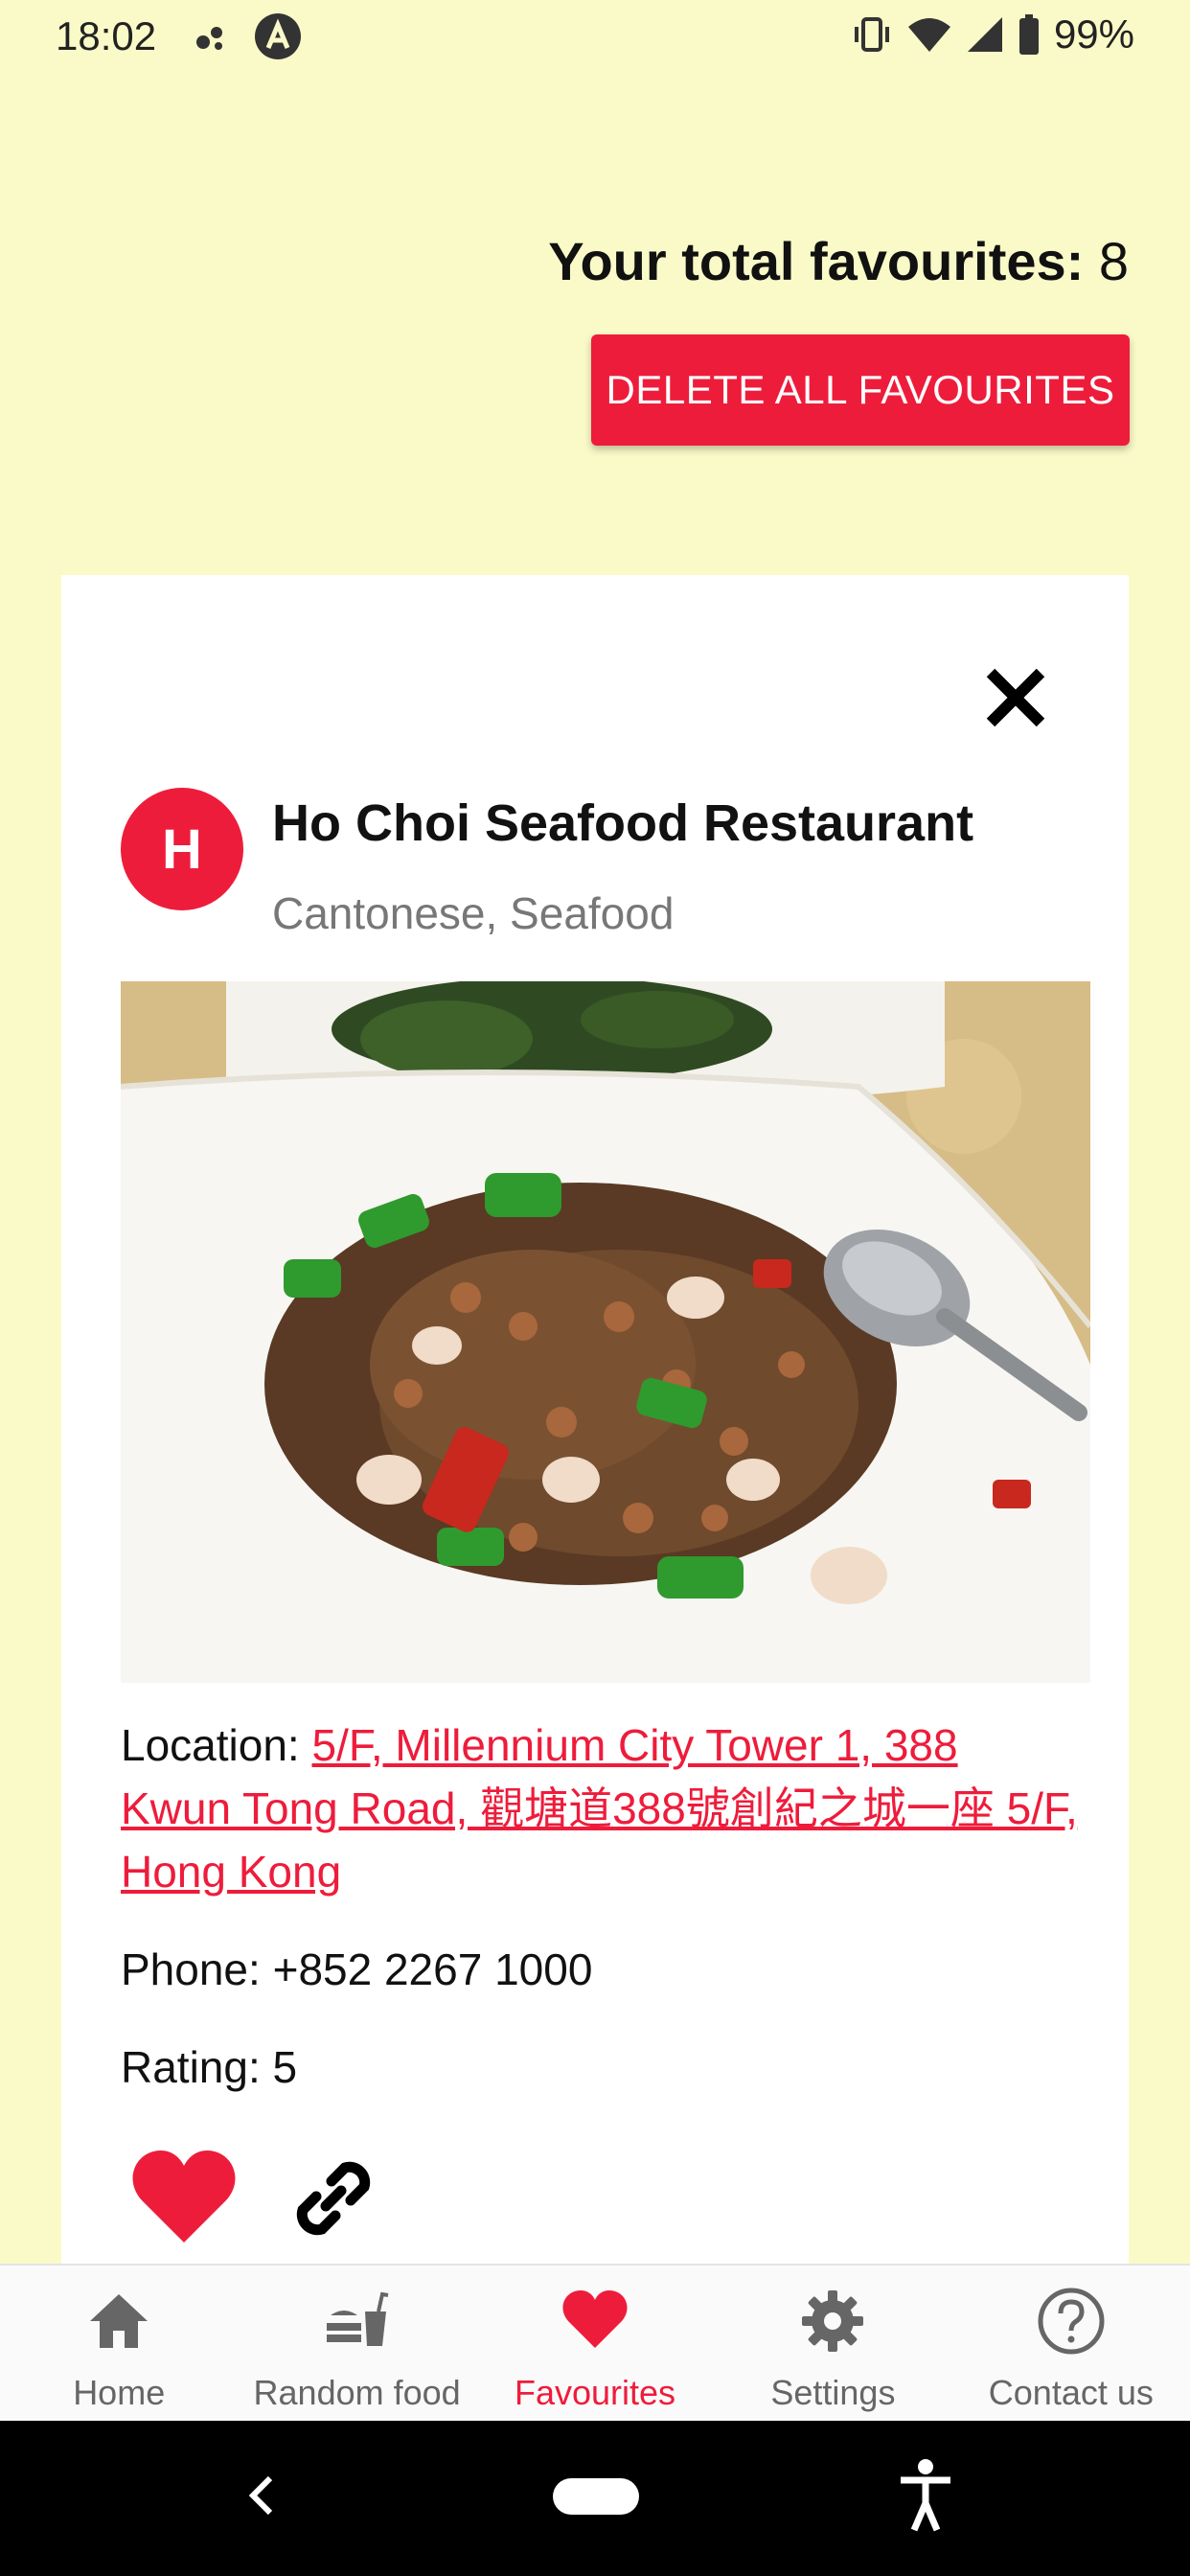  What do you see at coordinates (1071, 2392) in the screenshot?
I see `nav-contact-us-label: Contact us` at bounding box center [1071, 2392].